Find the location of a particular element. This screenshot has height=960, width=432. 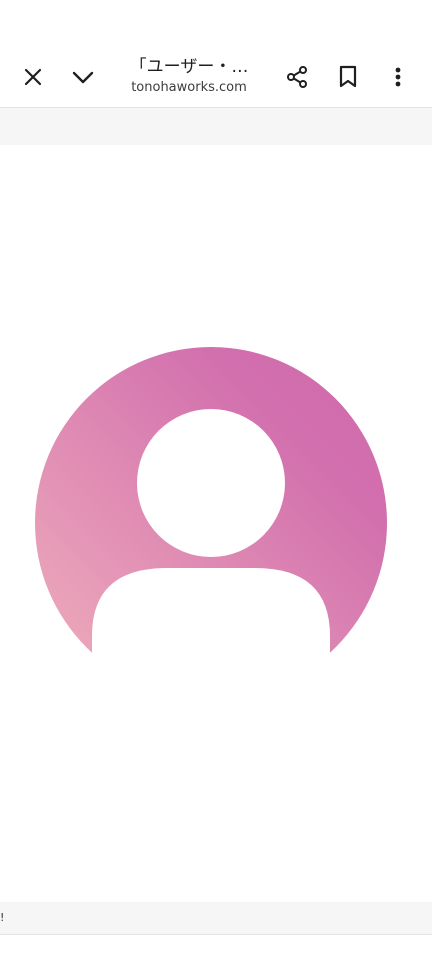

bookmark-button is located at coordinates (348, 77).